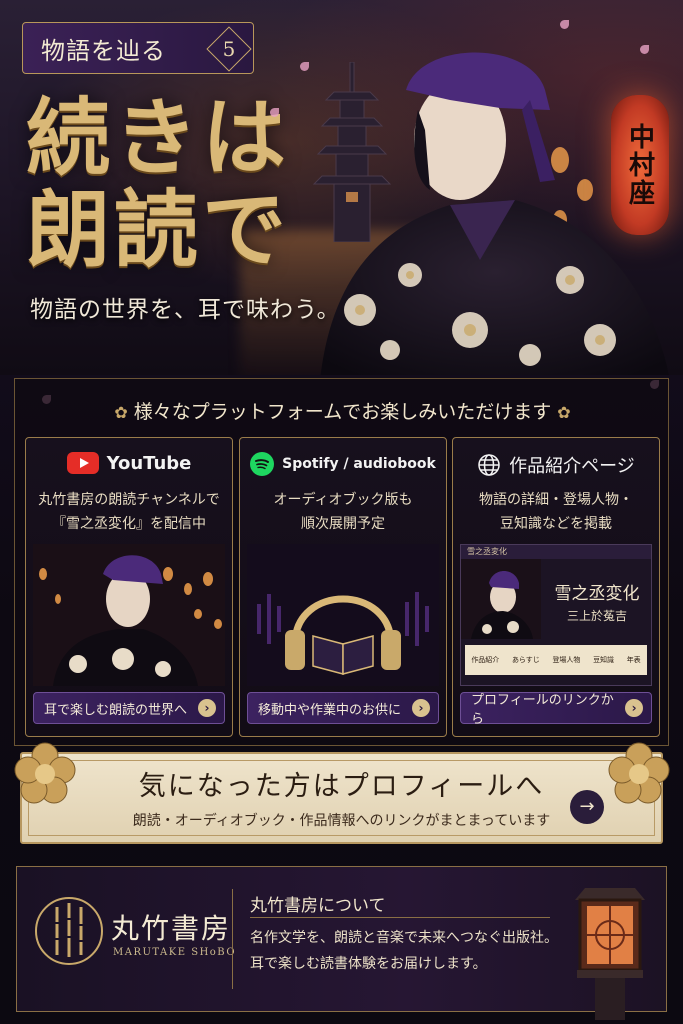 Image resolution: width=683 pixels, height=1024 pixels. What do you see at coordinates (129, 512) in the screenshot?
I see `youtube-card-description: 丸竹書房の朗読チャンネルで 『雪之丞変化』を配信中` at bounding box center [129, 512].